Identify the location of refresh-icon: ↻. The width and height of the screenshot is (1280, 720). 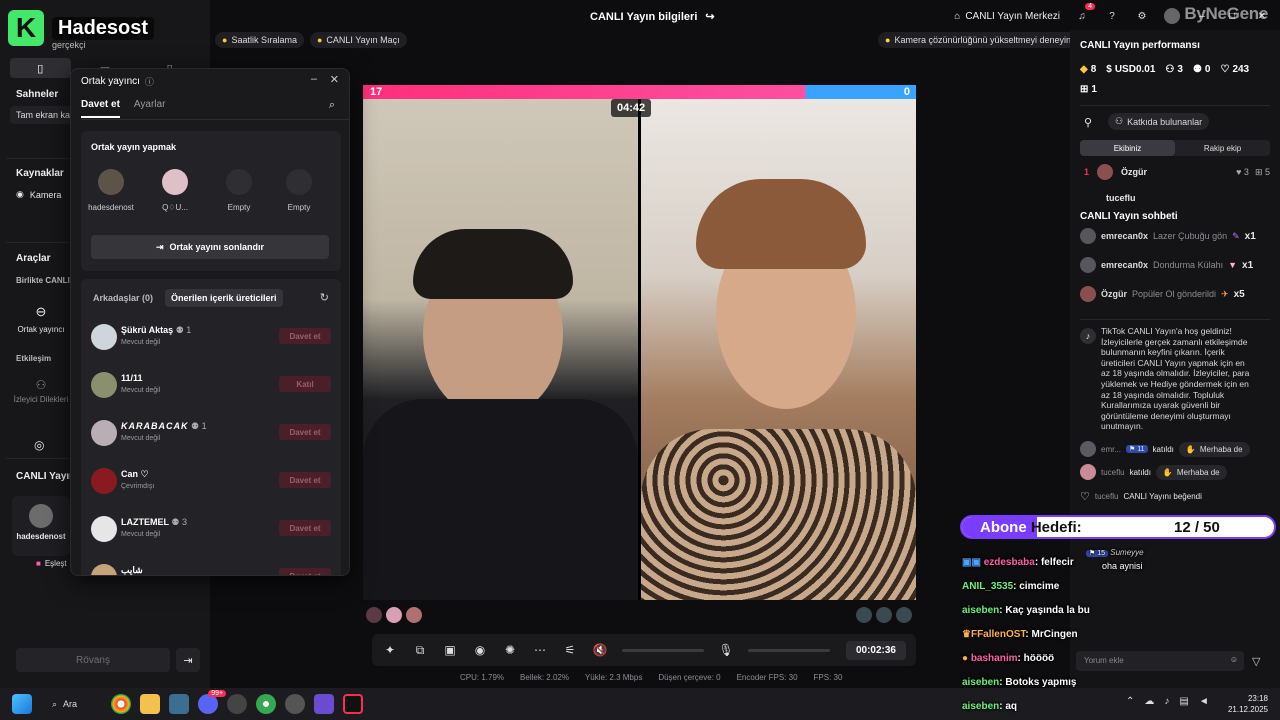
(324, 297).